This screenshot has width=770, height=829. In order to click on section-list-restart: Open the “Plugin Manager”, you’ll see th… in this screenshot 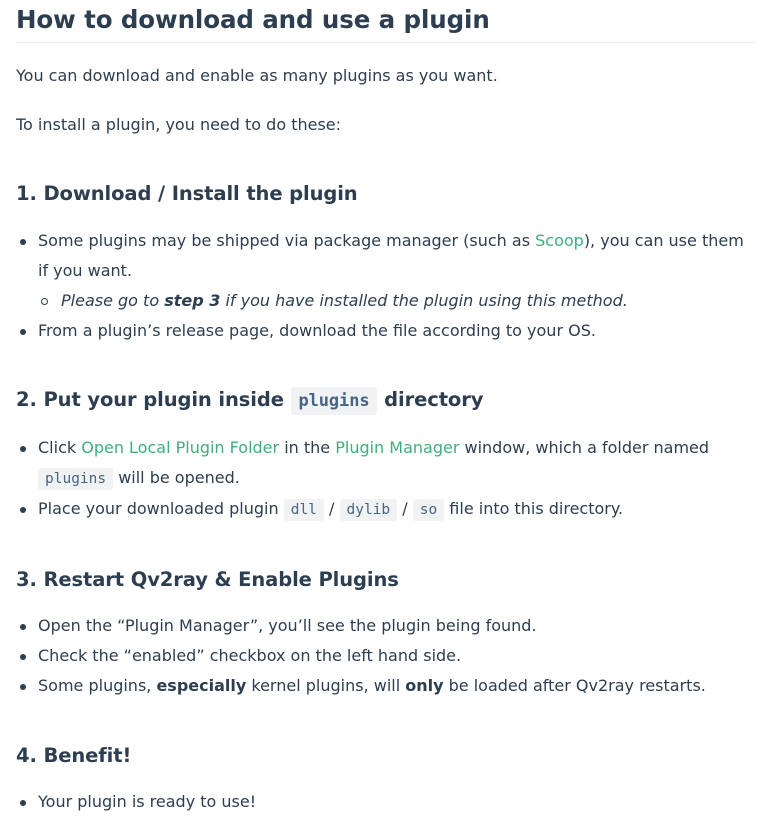, I will do `click(386, 656)`.